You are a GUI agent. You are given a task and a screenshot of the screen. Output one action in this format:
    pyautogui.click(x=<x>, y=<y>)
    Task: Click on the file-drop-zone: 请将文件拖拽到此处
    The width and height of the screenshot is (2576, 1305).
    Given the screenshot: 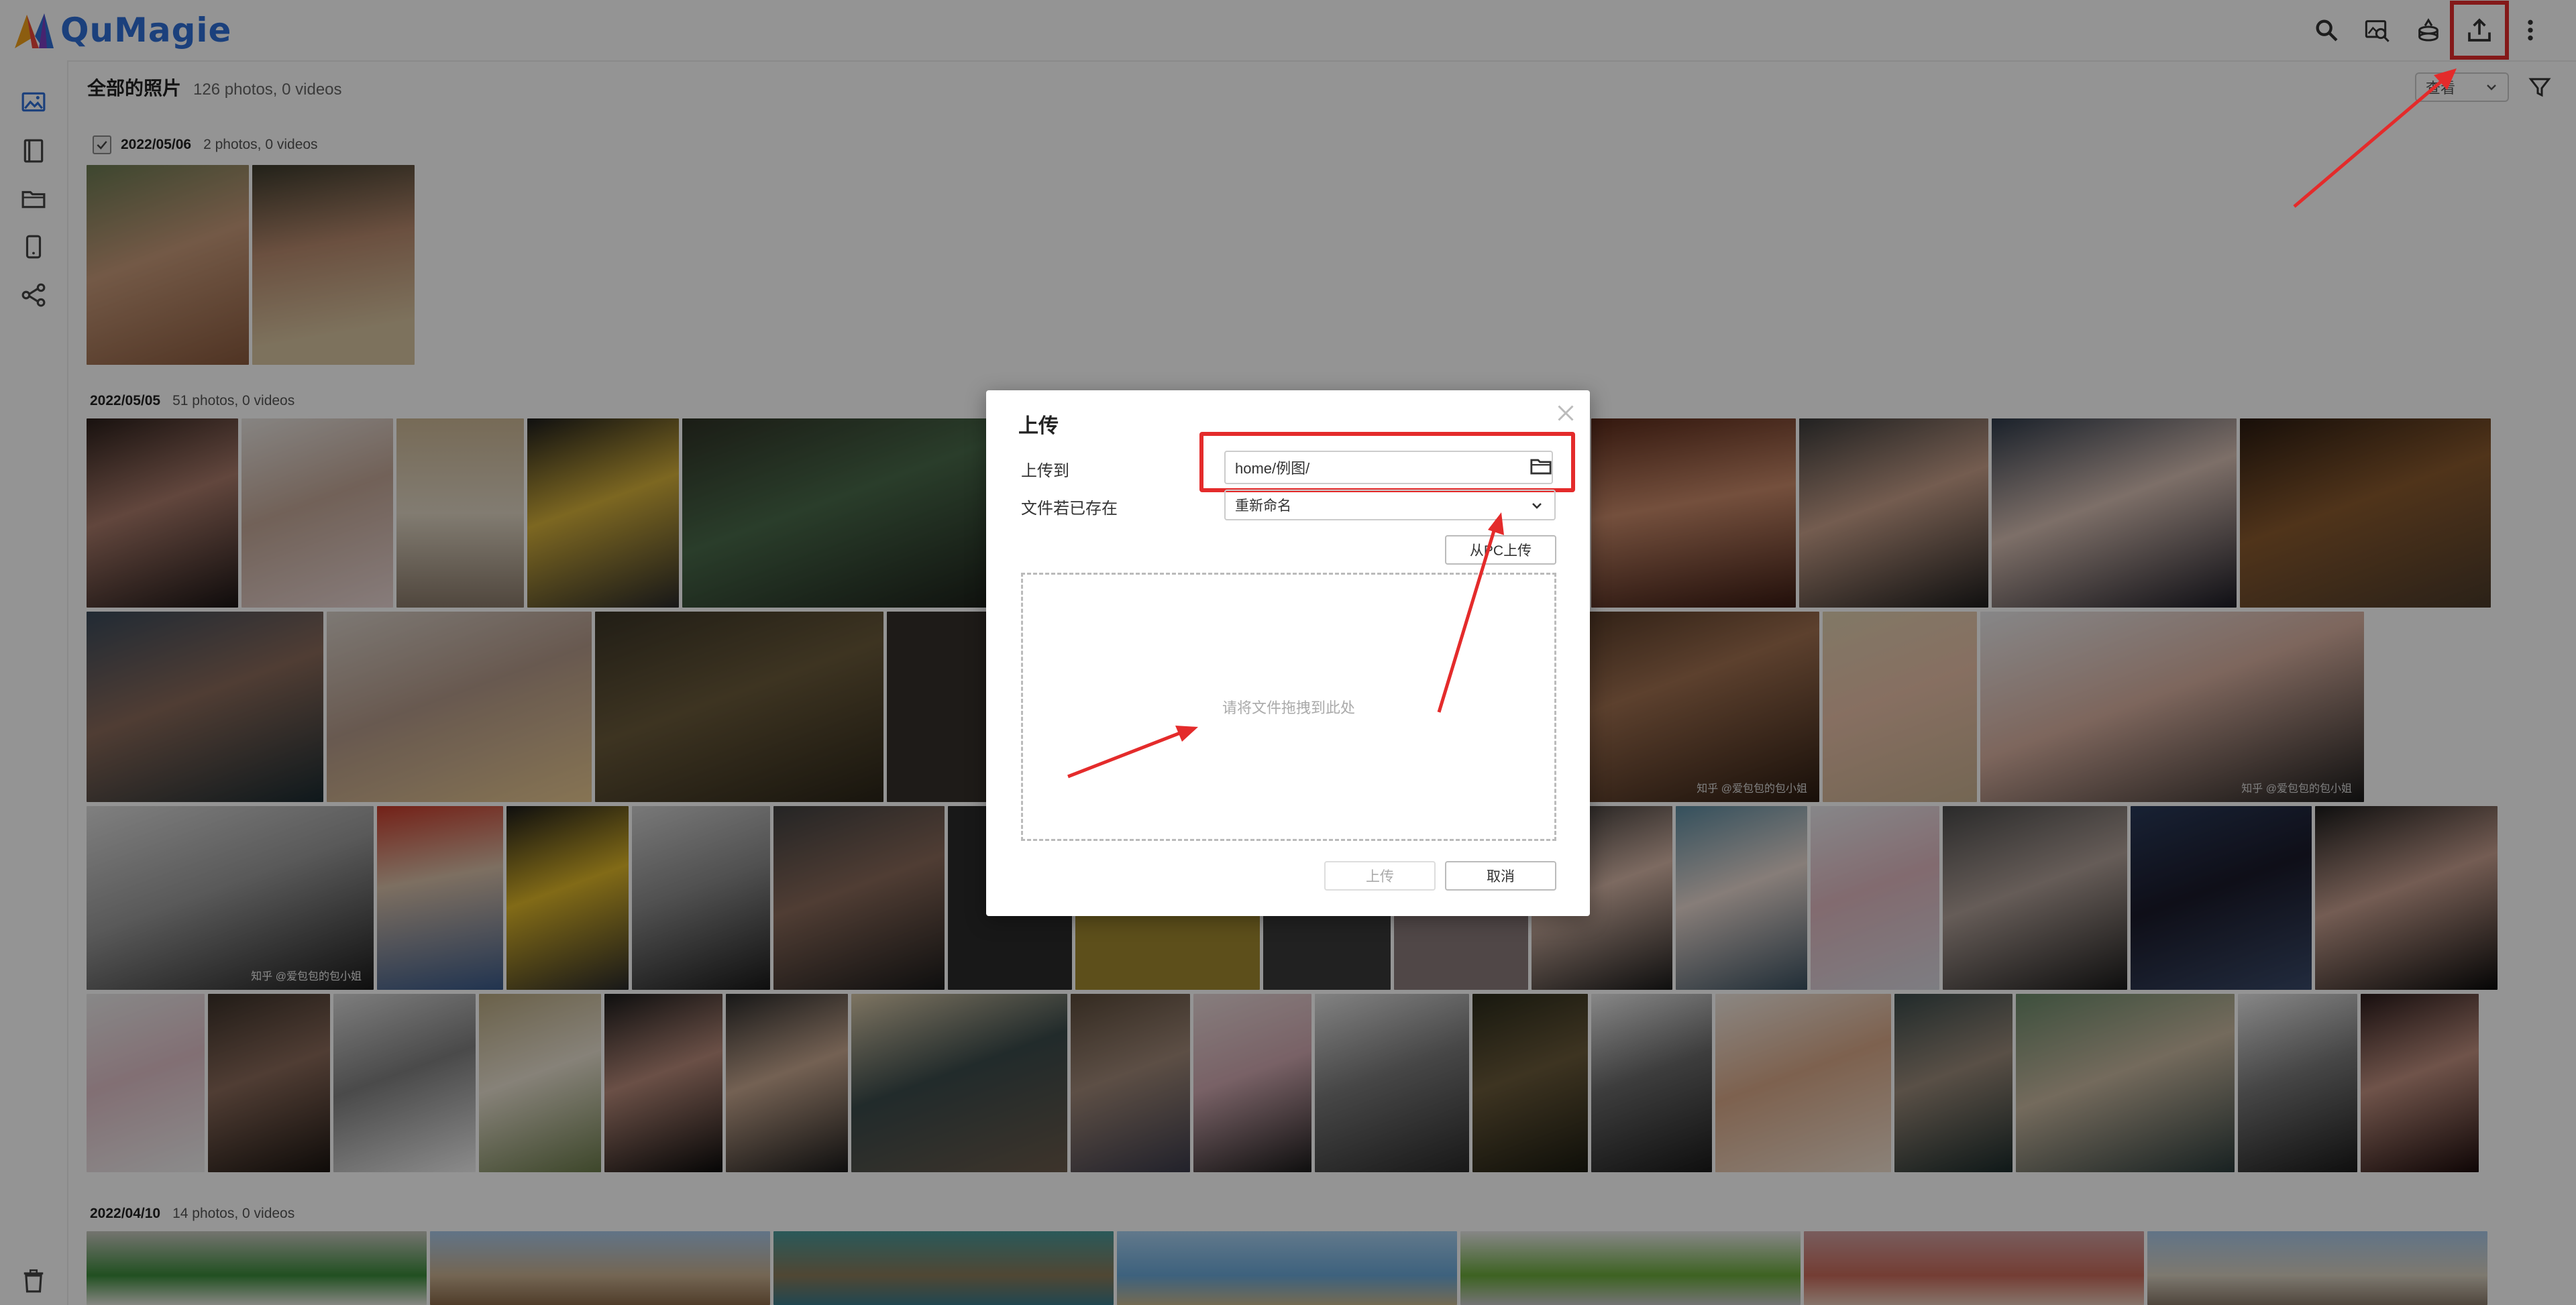 What is the action you would take?
    pyautogui.click(x=1288, y=707)
    